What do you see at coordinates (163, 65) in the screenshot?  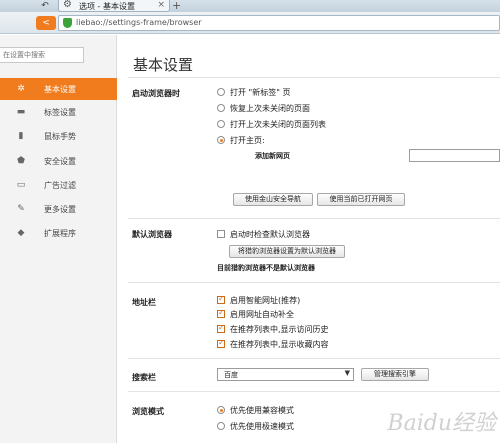 I see `page-title: 基本设置` at bounding box center [163, 65].